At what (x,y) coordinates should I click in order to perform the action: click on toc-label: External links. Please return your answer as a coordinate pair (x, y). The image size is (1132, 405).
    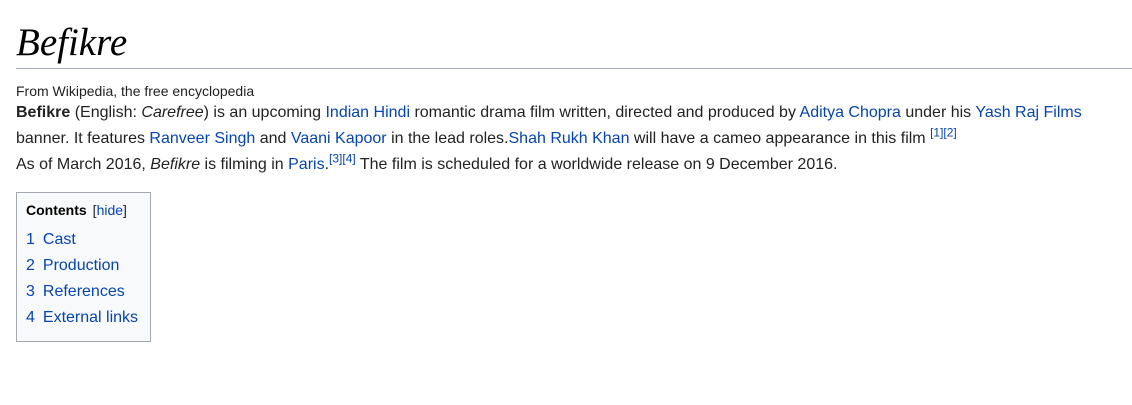
    Looking at the image, I should click on (90, 317).